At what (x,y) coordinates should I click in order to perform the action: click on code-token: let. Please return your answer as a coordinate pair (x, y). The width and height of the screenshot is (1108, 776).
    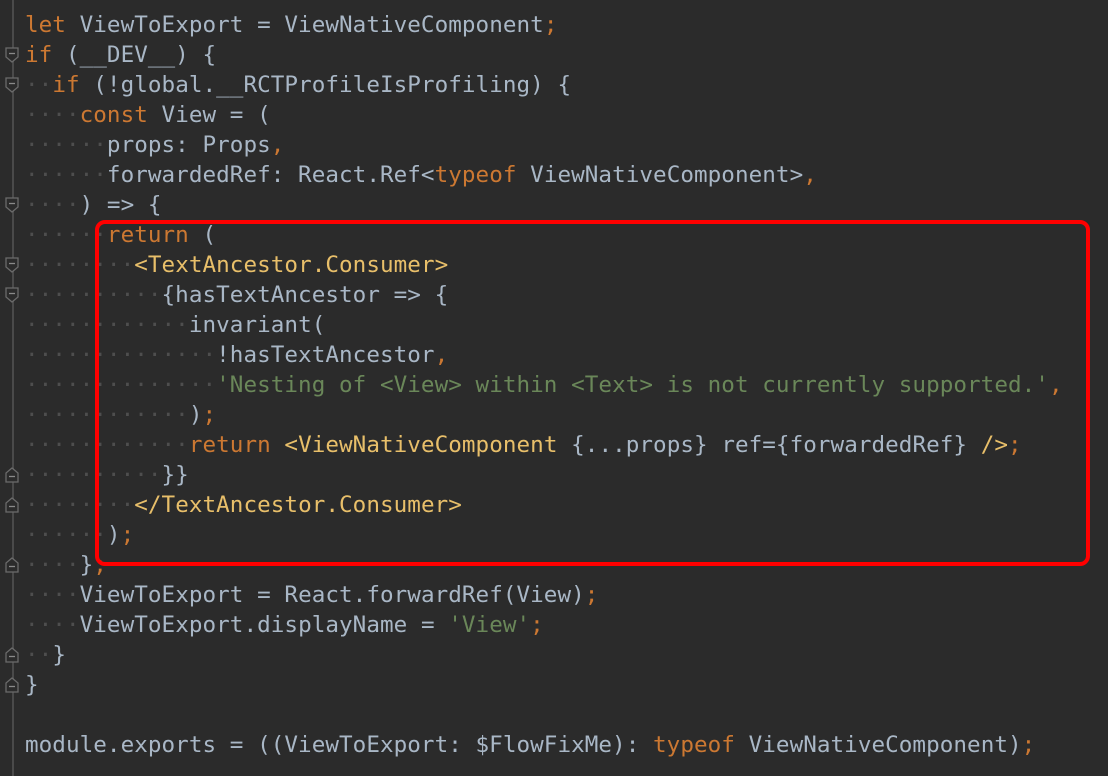
    Looking at the image, I should click on (45, 25).